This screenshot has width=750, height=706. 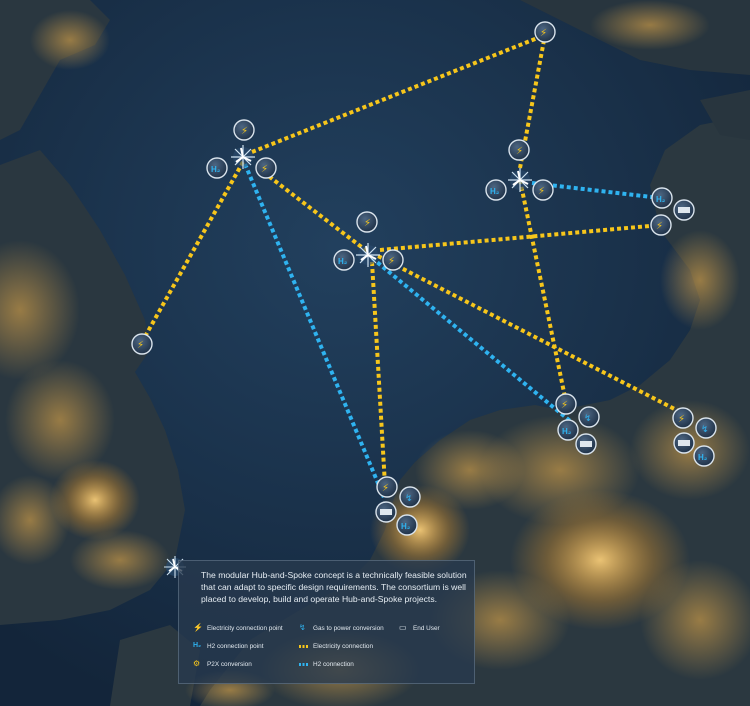 I want to click on landing-norway: ⚡, so click(x=545, y=32).